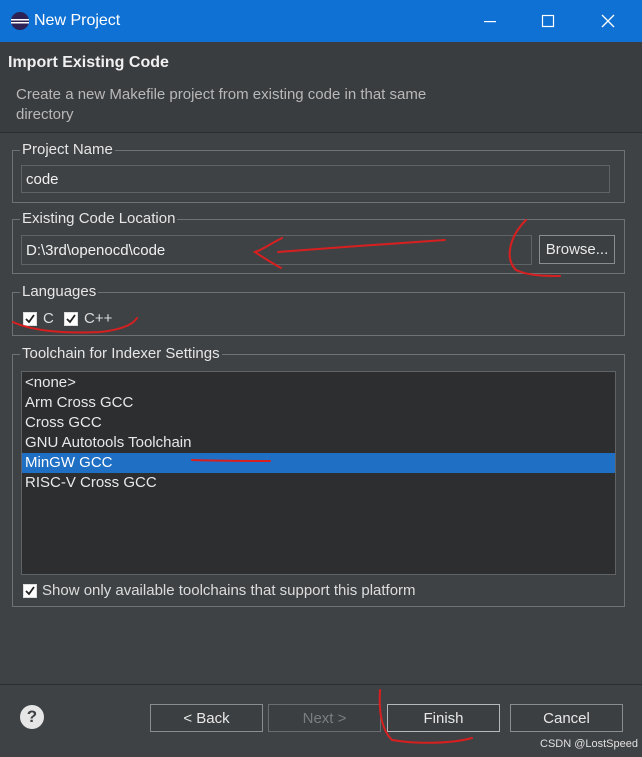  Describe the element at coordinates (38, 318) in the screenshot. I see `language-c-option: C` at that location.